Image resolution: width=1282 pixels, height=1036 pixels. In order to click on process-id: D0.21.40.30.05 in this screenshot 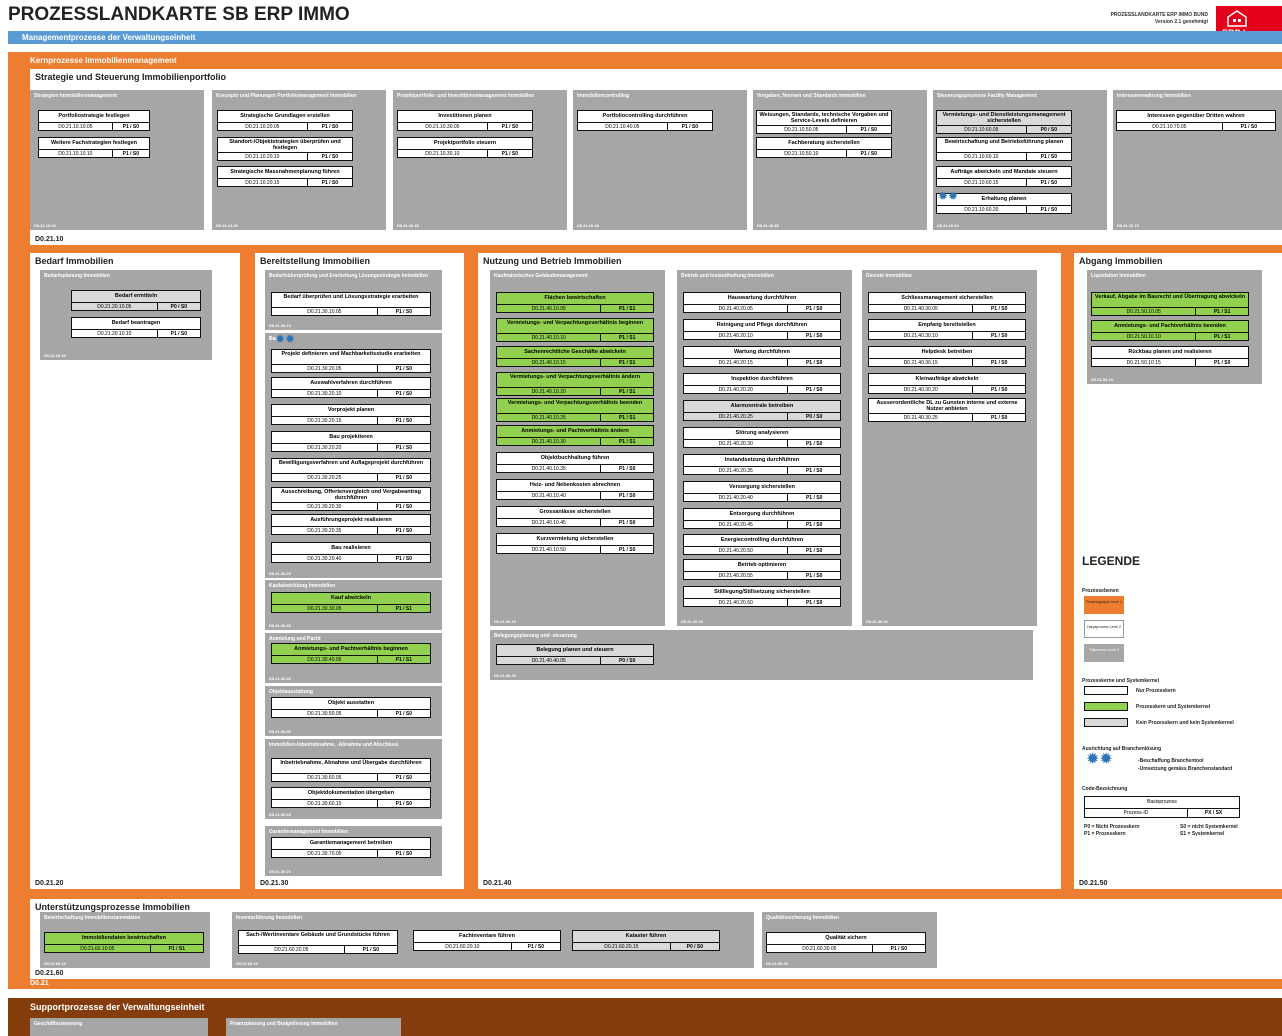, I will do `click(921, 308)`.